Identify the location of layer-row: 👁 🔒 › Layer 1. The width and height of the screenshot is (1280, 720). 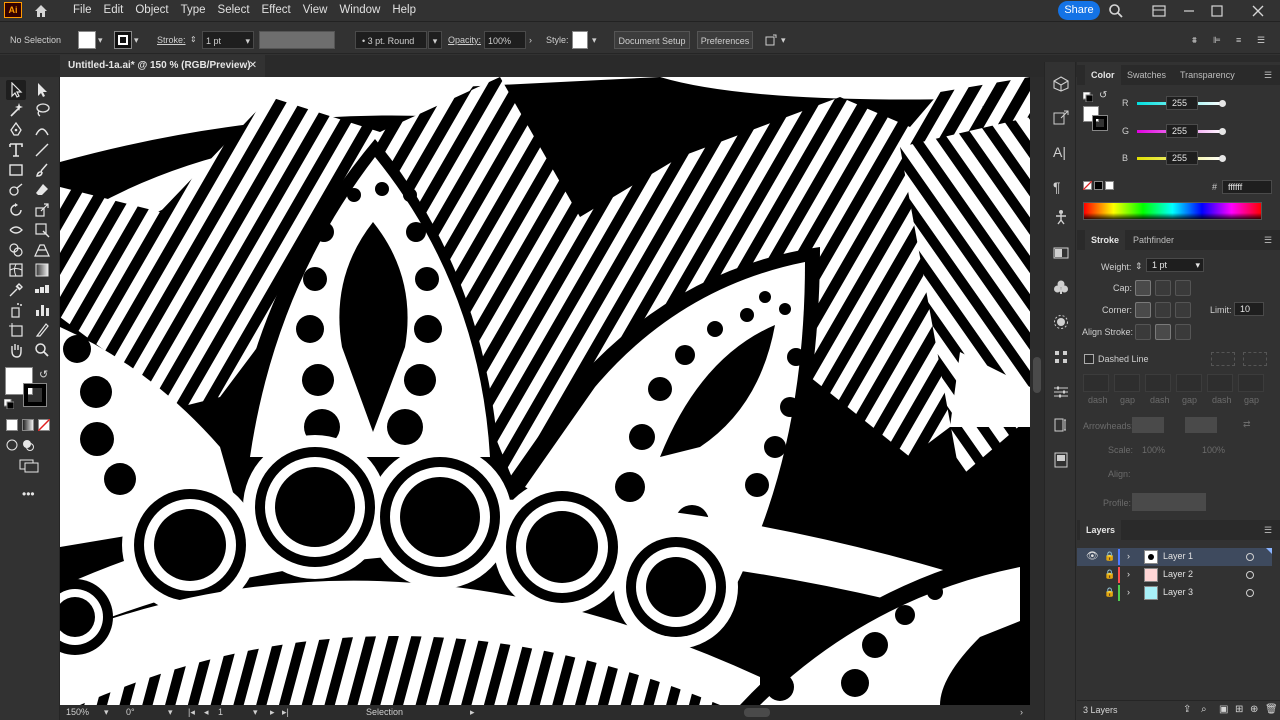
(1174, 557).